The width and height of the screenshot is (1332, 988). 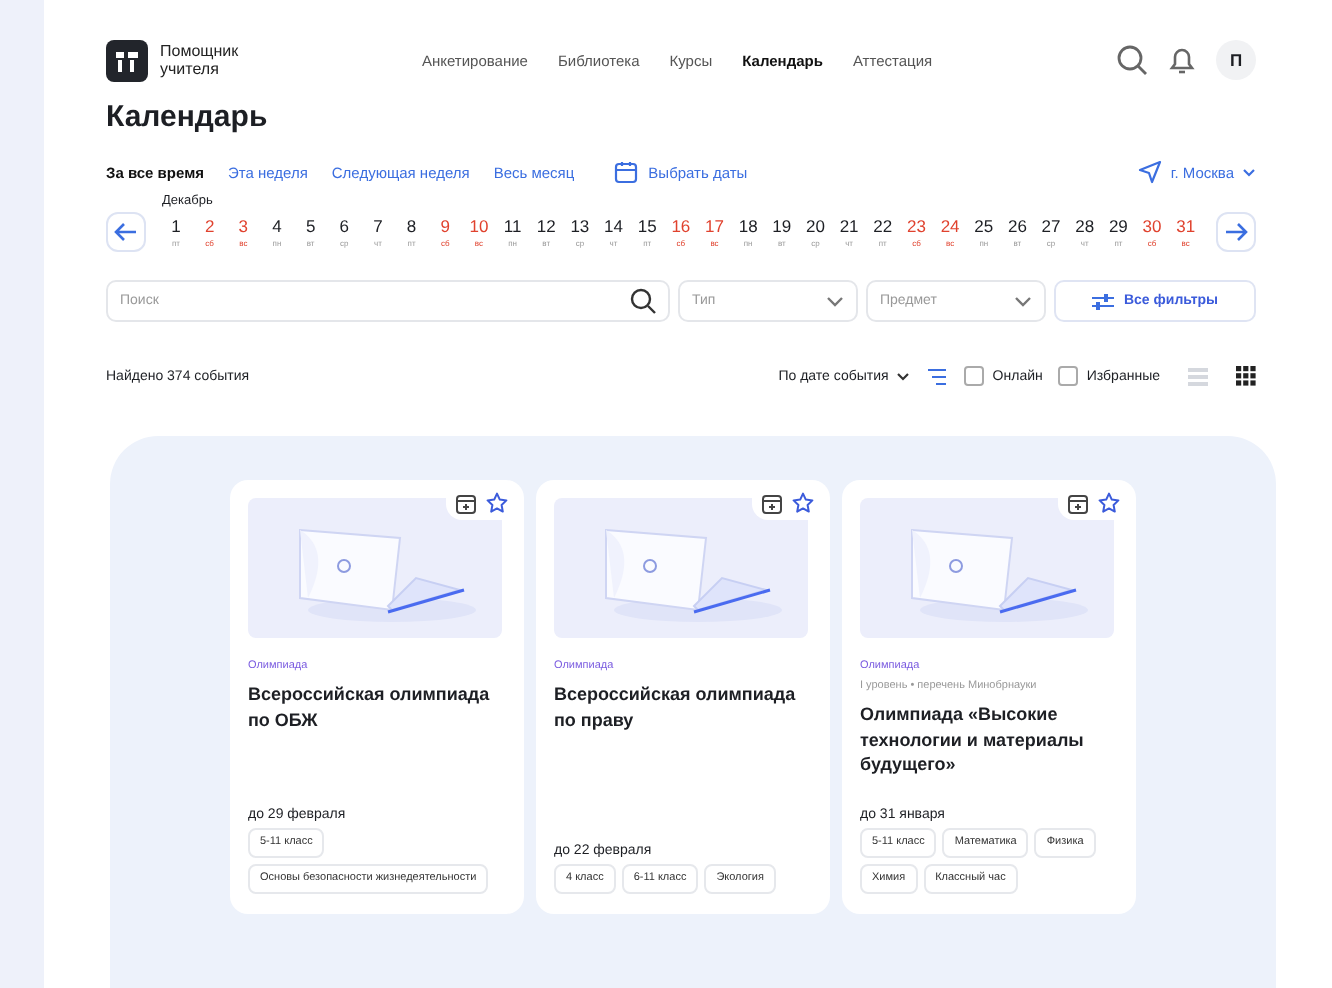 What do you see at coordinates (937, 376) in the screenshot?
I see `sort-order-icon` at bounding box center [937, 376].